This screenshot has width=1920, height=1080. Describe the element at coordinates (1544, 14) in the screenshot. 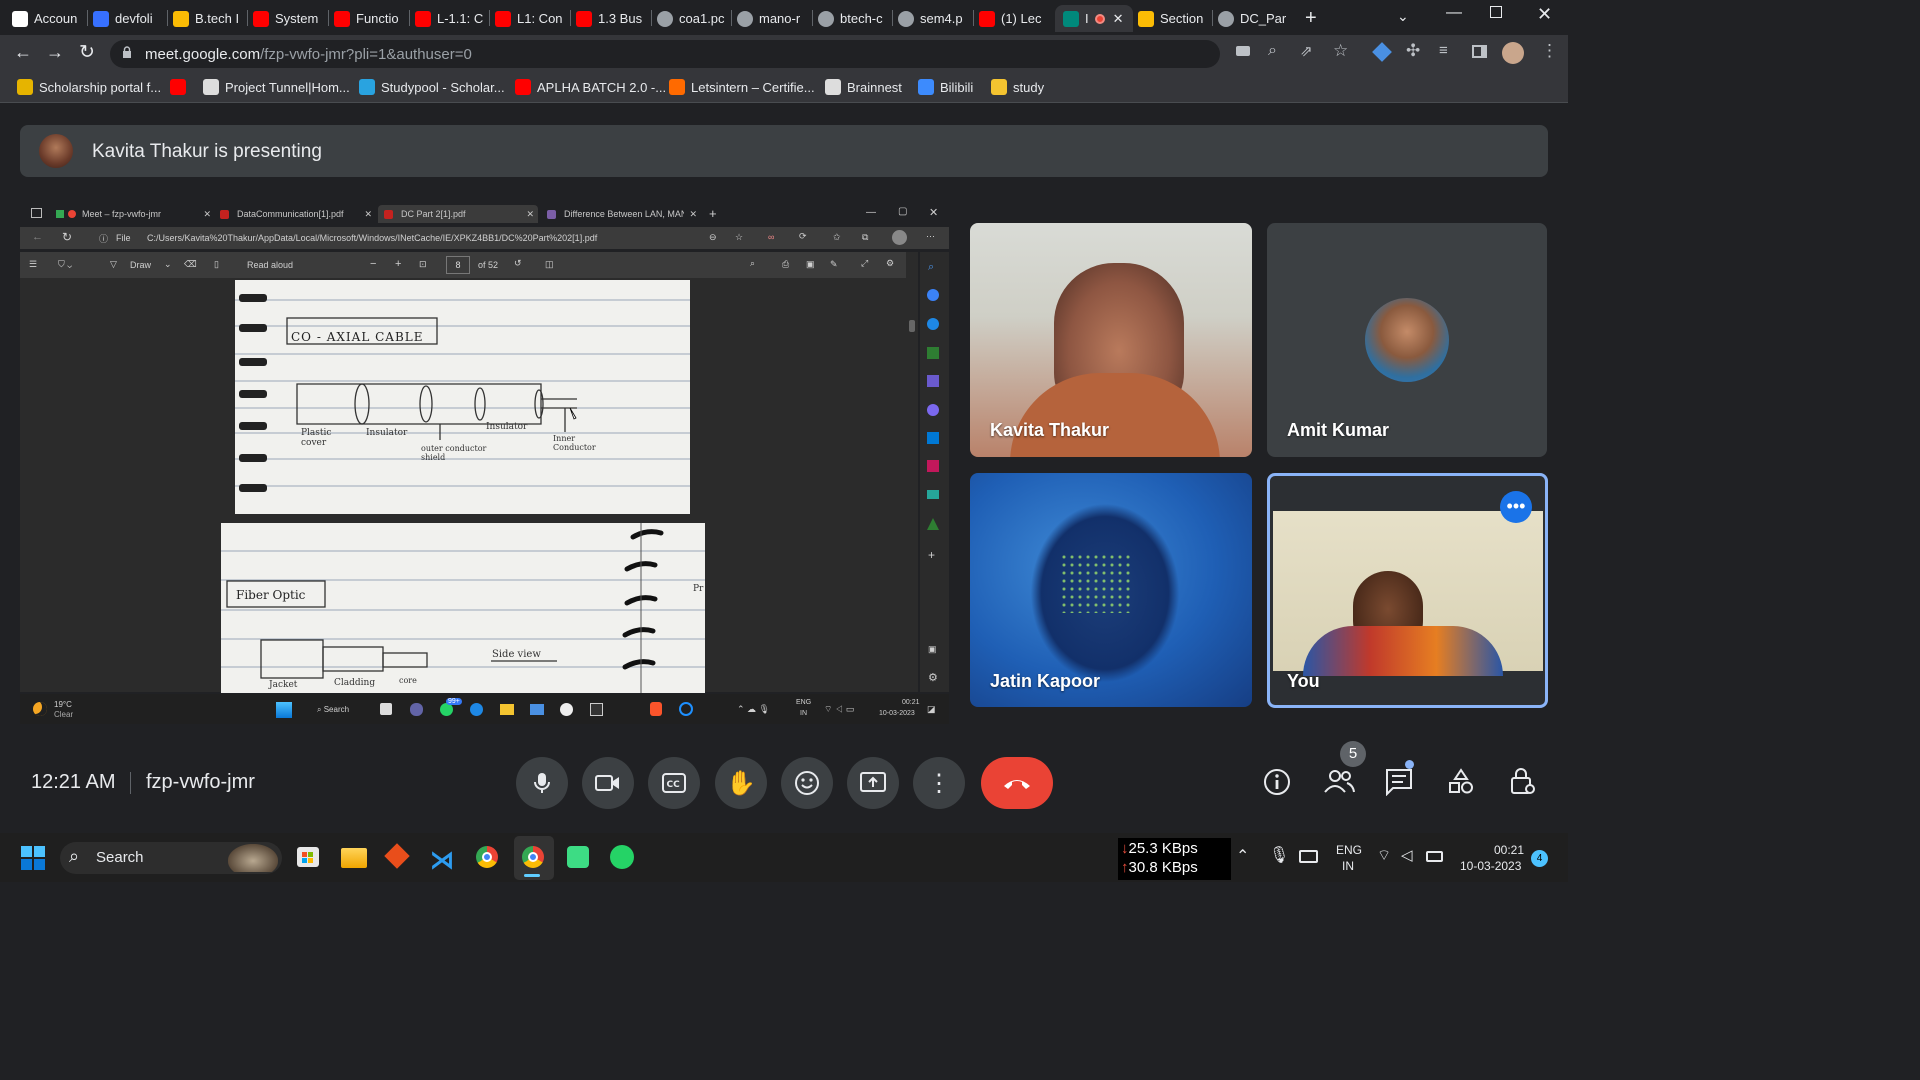

I see `close-window-icon: ✕` at that location.